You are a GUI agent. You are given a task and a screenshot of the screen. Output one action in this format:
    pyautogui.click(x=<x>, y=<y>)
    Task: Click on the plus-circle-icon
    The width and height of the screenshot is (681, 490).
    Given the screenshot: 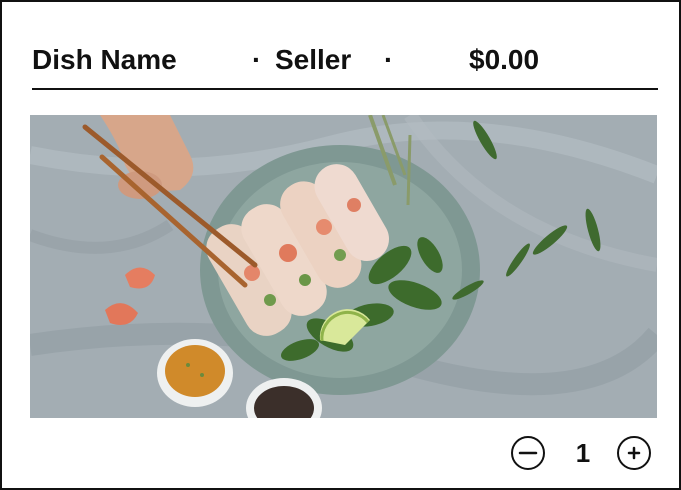 What is the action you would take?
    pyautogui.click(x=634, y=453)
    